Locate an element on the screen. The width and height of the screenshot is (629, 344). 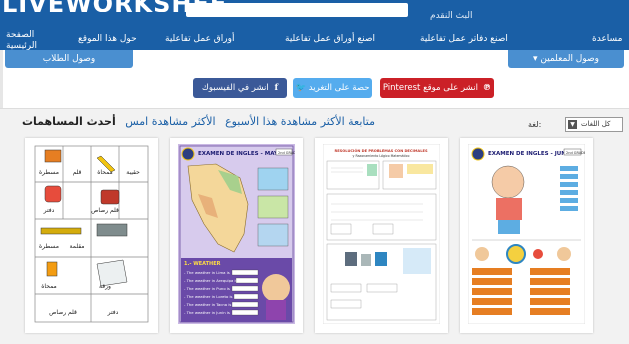
svg-text: EXAMEN DE INGLES - MAYO is located at coordinates (240, 154).